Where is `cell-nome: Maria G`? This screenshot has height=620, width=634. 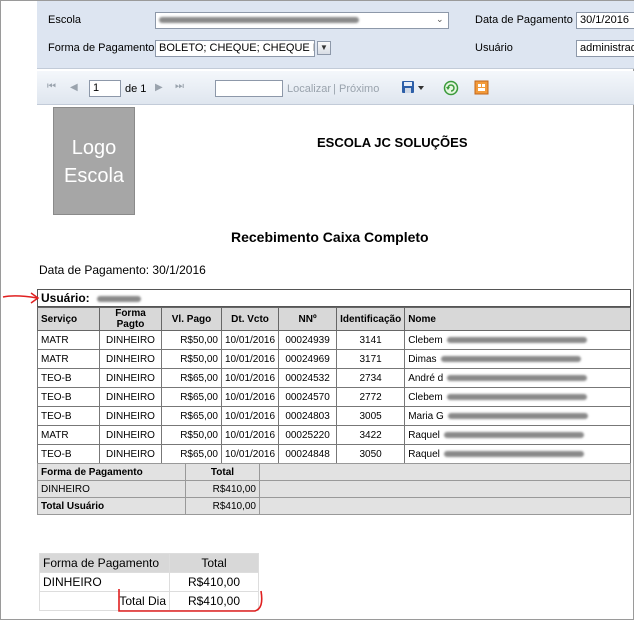
cell-nome: Maria G is located at coordinates (517, 416).